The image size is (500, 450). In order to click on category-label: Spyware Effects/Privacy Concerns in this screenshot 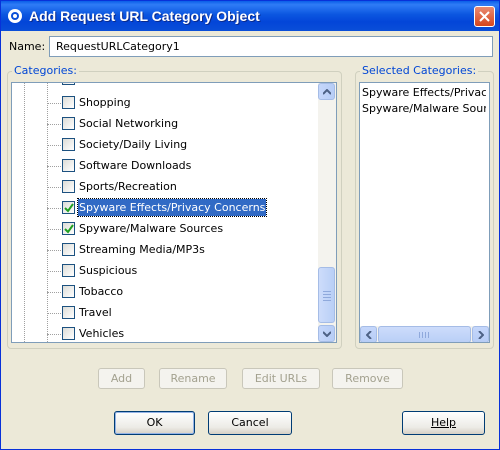, I will do `click(172, 207)`.